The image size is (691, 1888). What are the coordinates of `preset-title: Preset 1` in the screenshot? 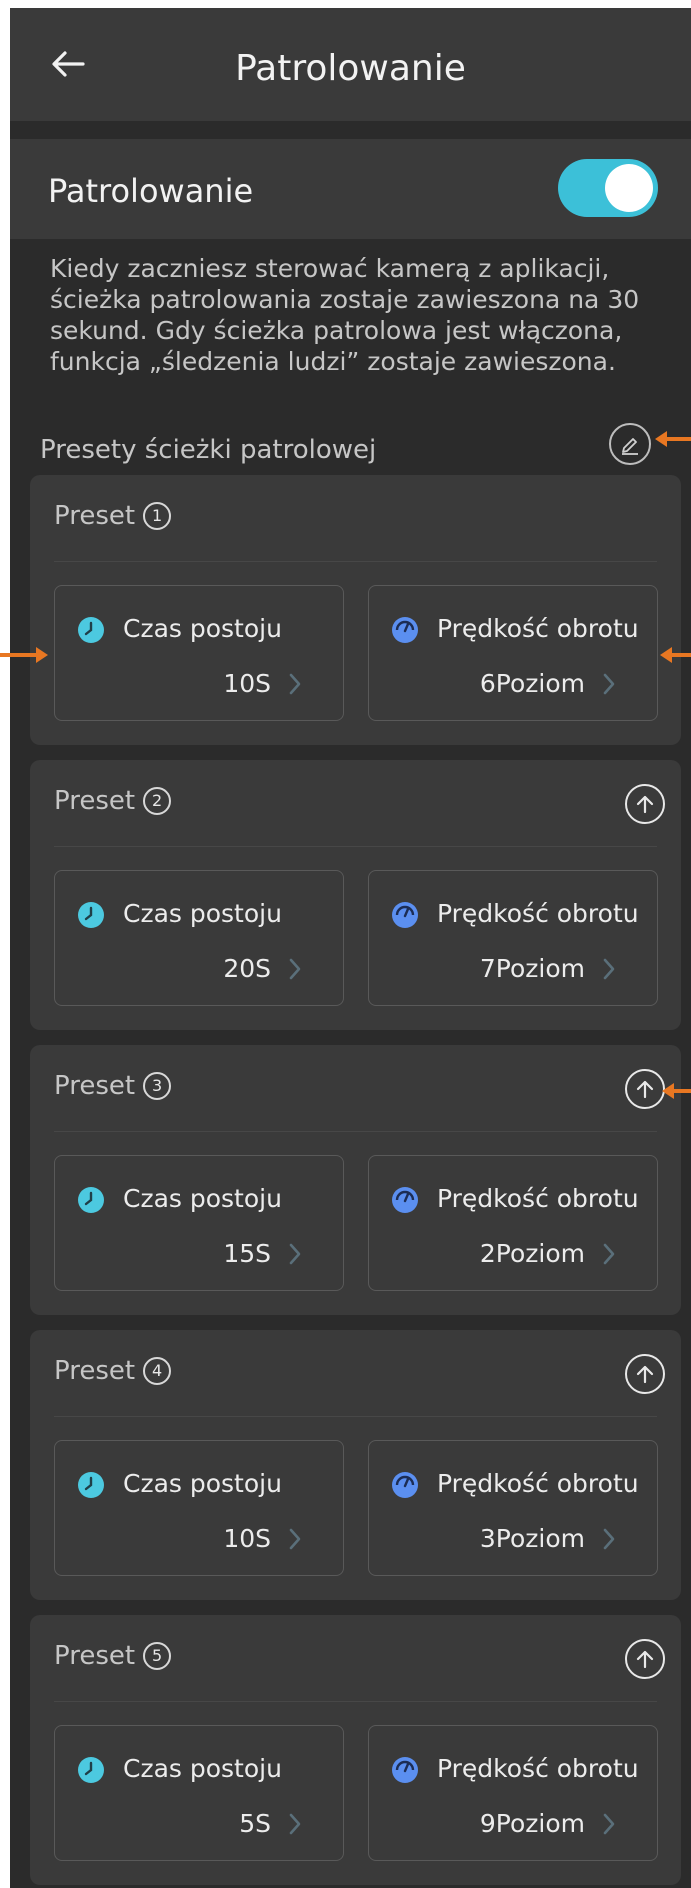 It's located at (113, 516).